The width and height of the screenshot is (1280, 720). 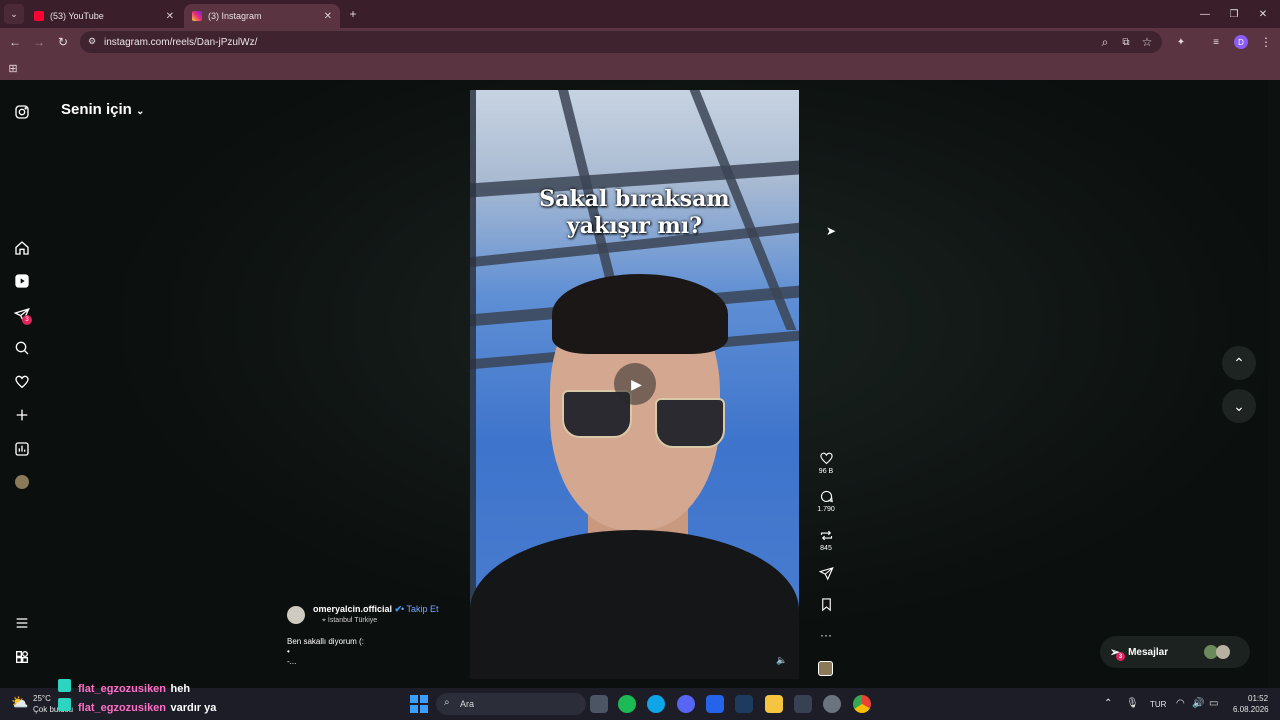 I want to click on next-reel-button: ⌄, so click(x=1239, y=406).